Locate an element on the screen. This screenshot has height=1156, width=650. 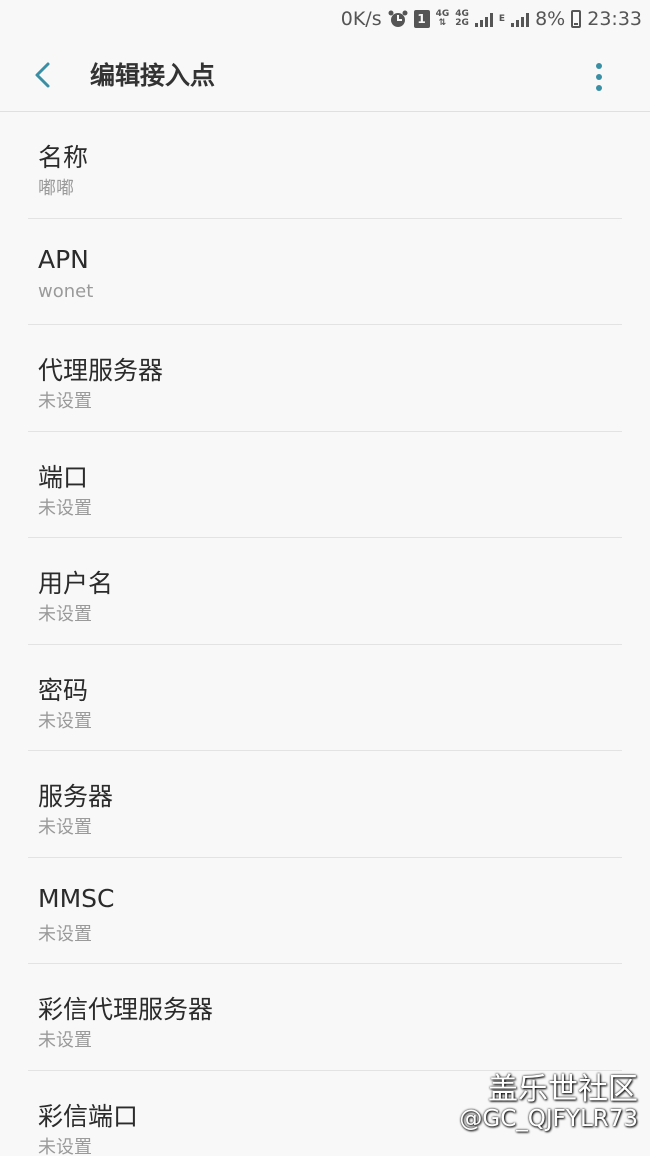
network-type-a: 4G ⇅ is located at coordinates (442, 18).